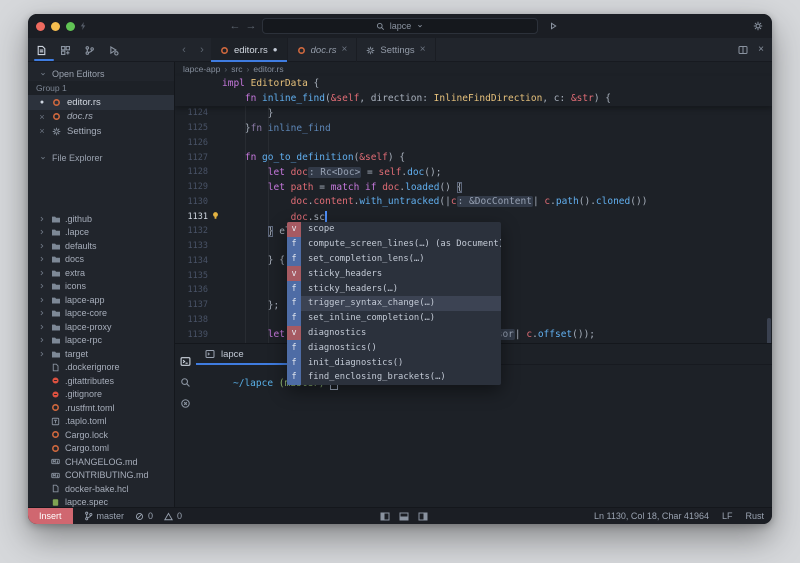  Describe the element at coordinates (101, 327) in the screenshot. I see `folder-lapce-proxy: lapce-proxy` at that location.